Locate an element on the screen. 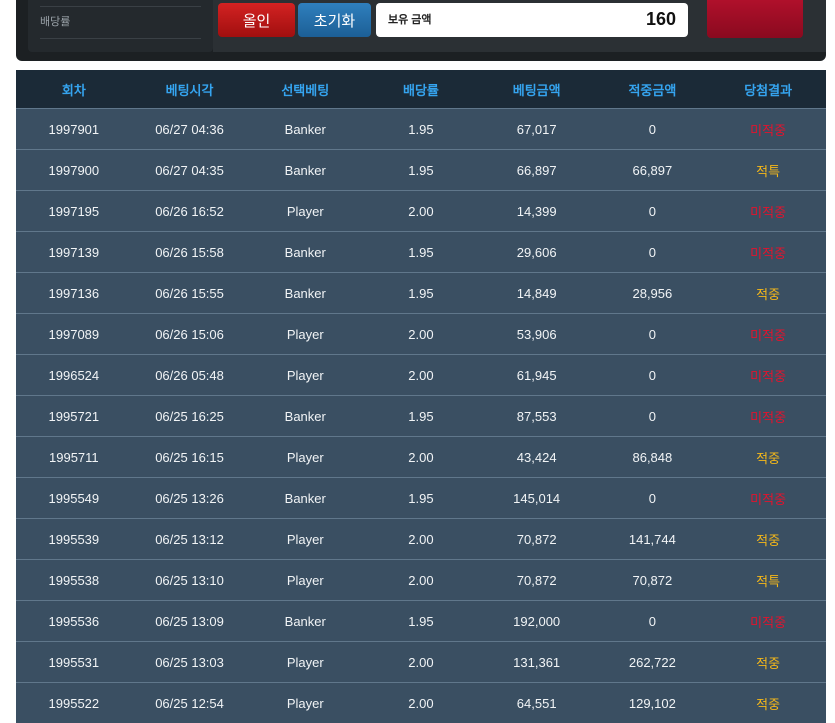 The width and height of the screenshot is (835, 723). cell-round: 1997901 is located at coordinates (74, 129).